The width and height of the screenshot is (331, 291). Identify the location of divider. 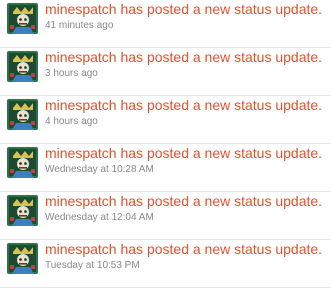
(165, 287).